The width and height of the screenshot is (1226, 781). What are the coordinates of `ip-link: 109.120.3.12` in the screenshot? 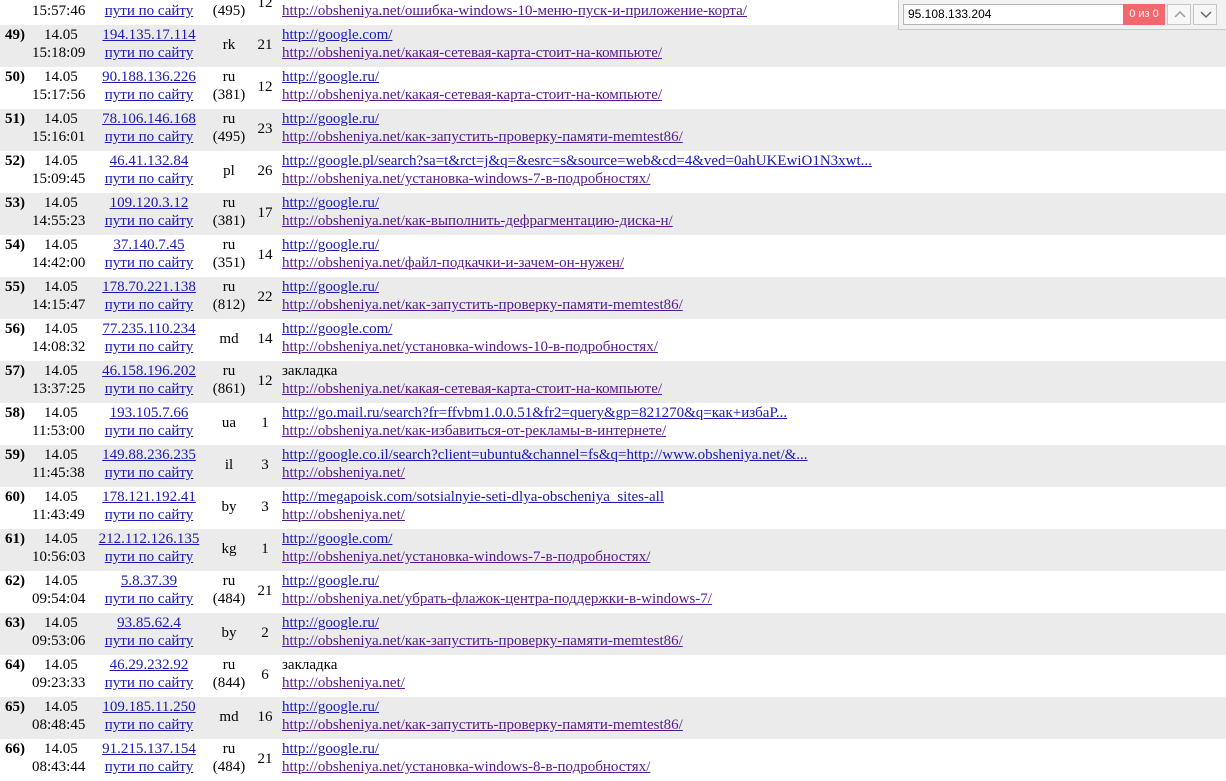 It's located at (149, 203).